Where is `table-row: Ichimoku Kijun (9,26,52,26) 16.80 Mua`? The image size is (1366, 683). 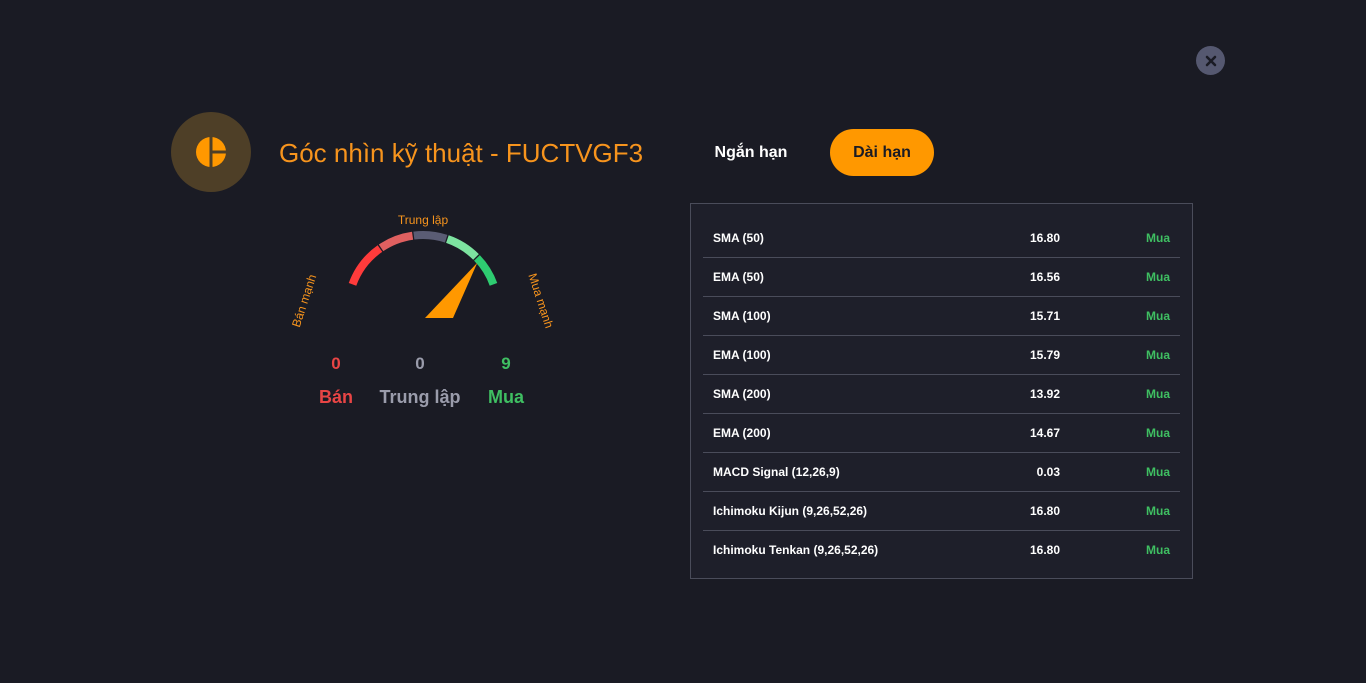
table-row: Ichimoku Kijun (9,26,52,26) 16.80 Mua is located at coordinates (941, 511).